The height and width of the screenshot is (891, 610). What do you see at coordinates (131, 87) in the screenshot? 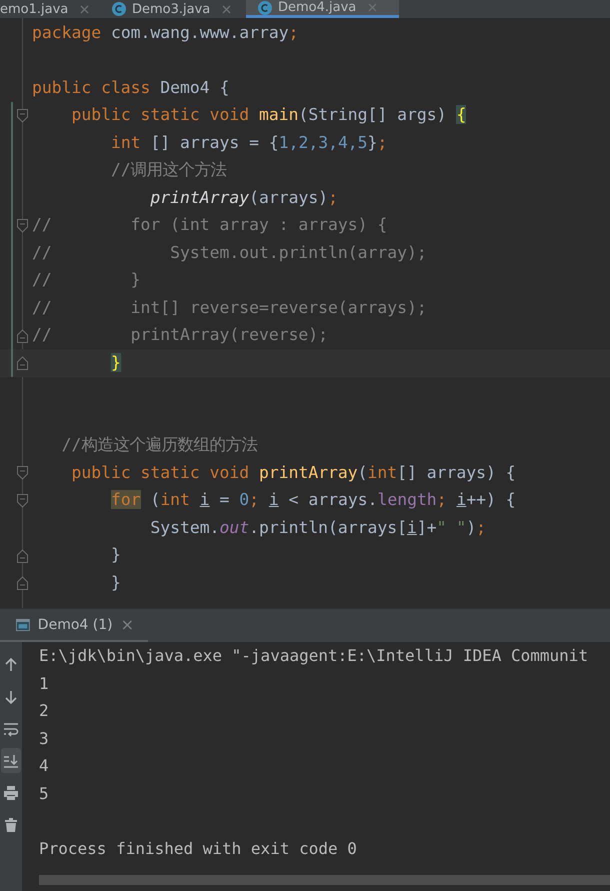
I see `code-line: public class Demo4 {` at bounding box center [131, 87].